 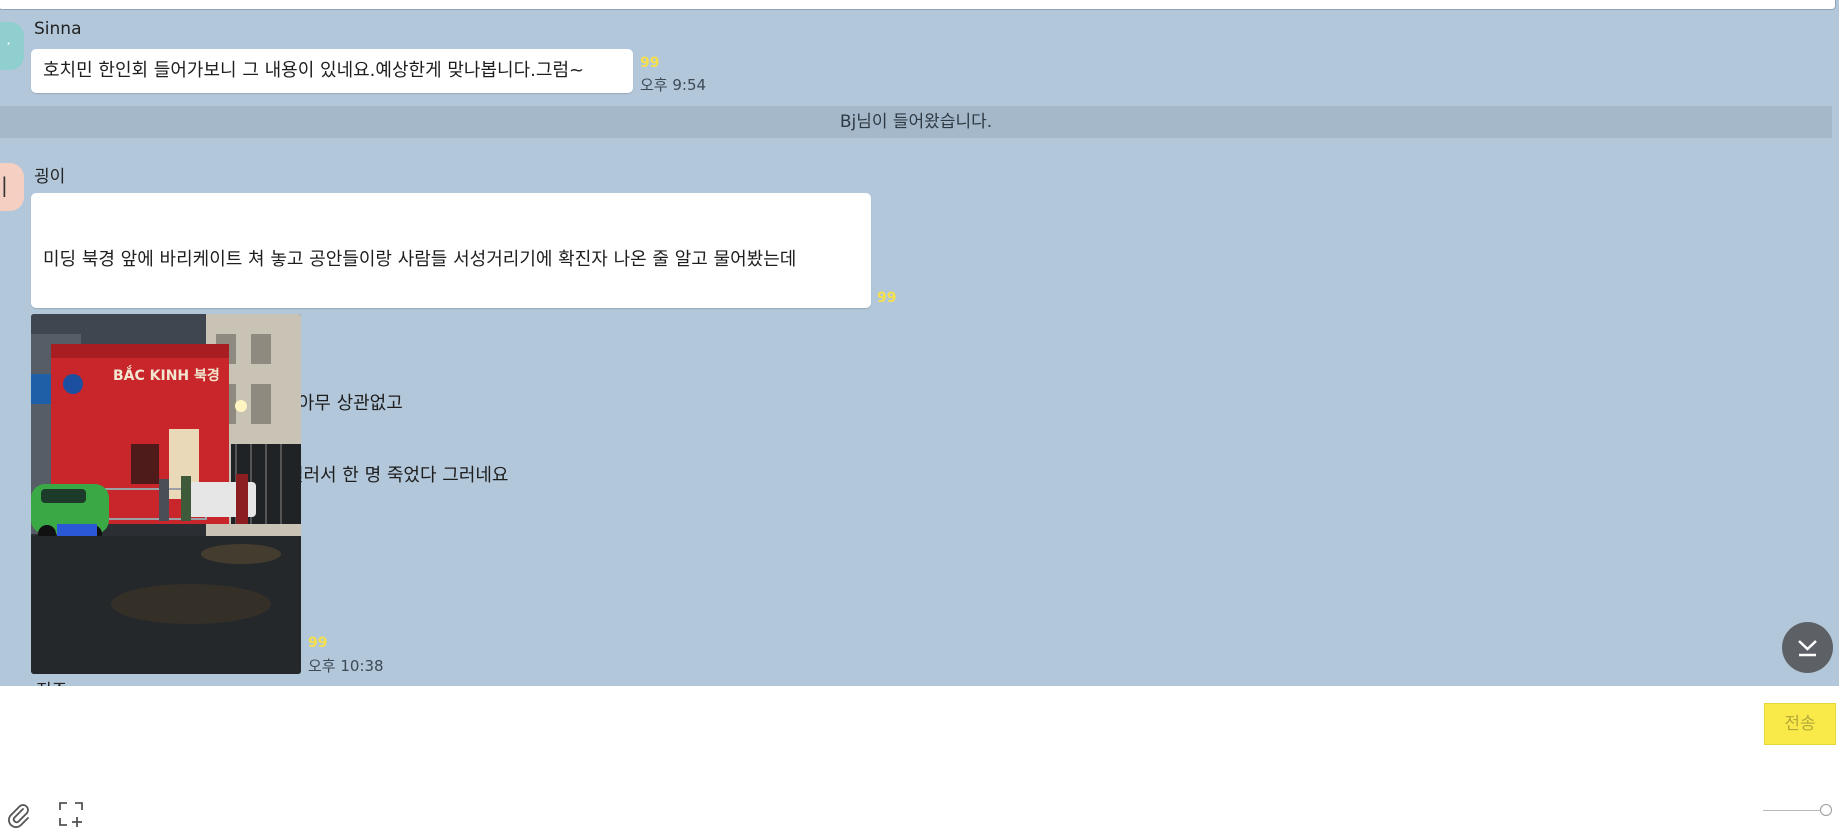 I want to click on paperclip-icon, so click(x=18, y=814).